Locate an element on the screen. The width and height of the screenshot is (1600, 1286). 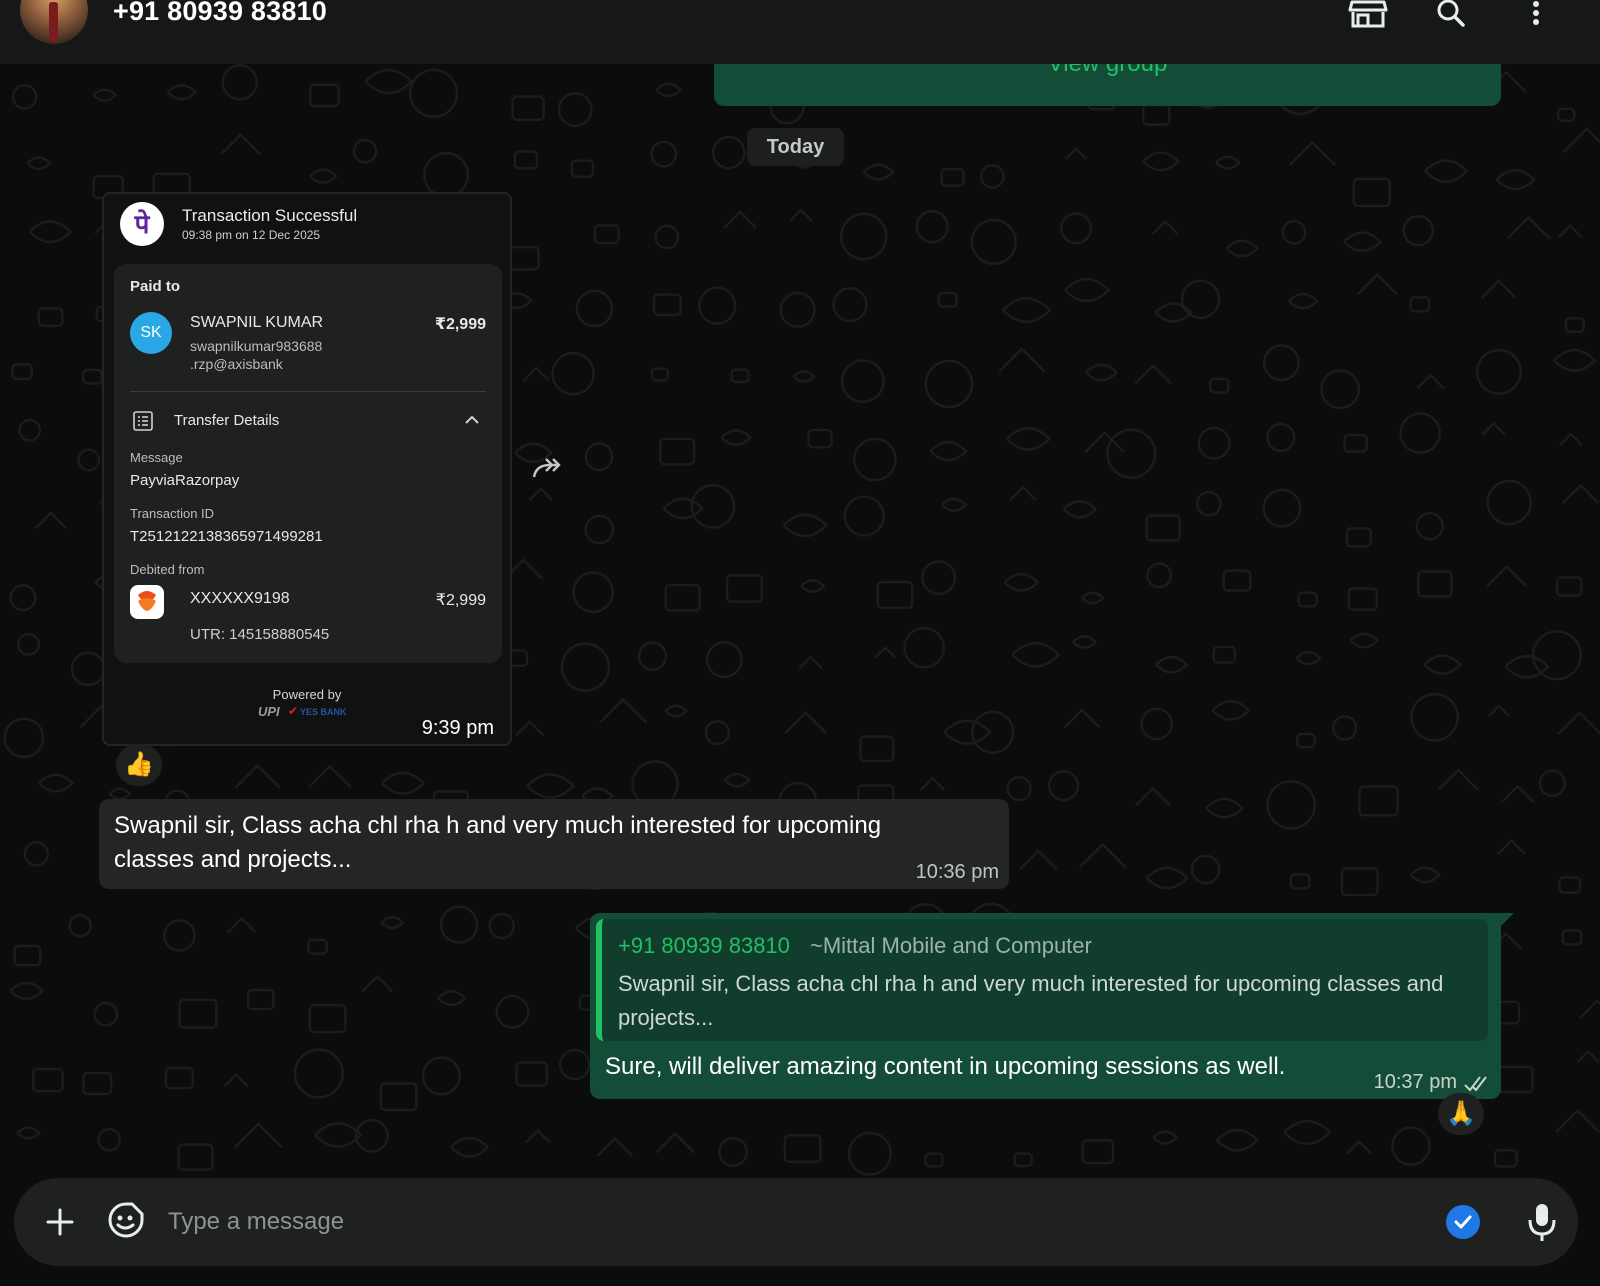
forward-icon is located at coordinates (548, 468).